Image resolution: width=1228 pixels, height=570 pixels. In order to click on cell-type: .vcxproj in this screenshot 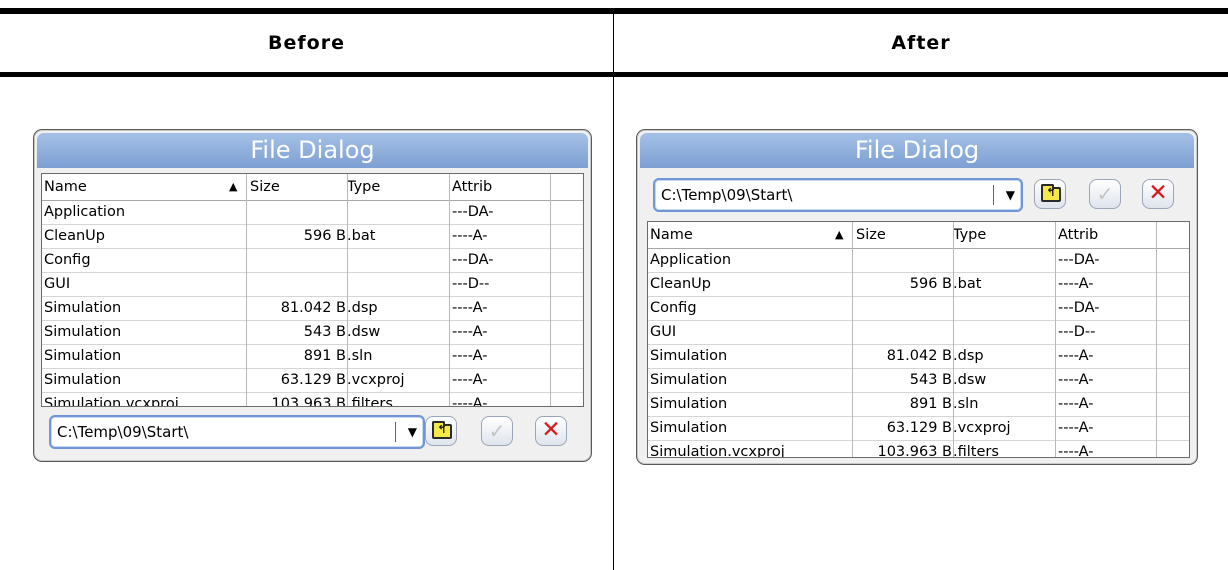, I will do `click(982, 428)`.